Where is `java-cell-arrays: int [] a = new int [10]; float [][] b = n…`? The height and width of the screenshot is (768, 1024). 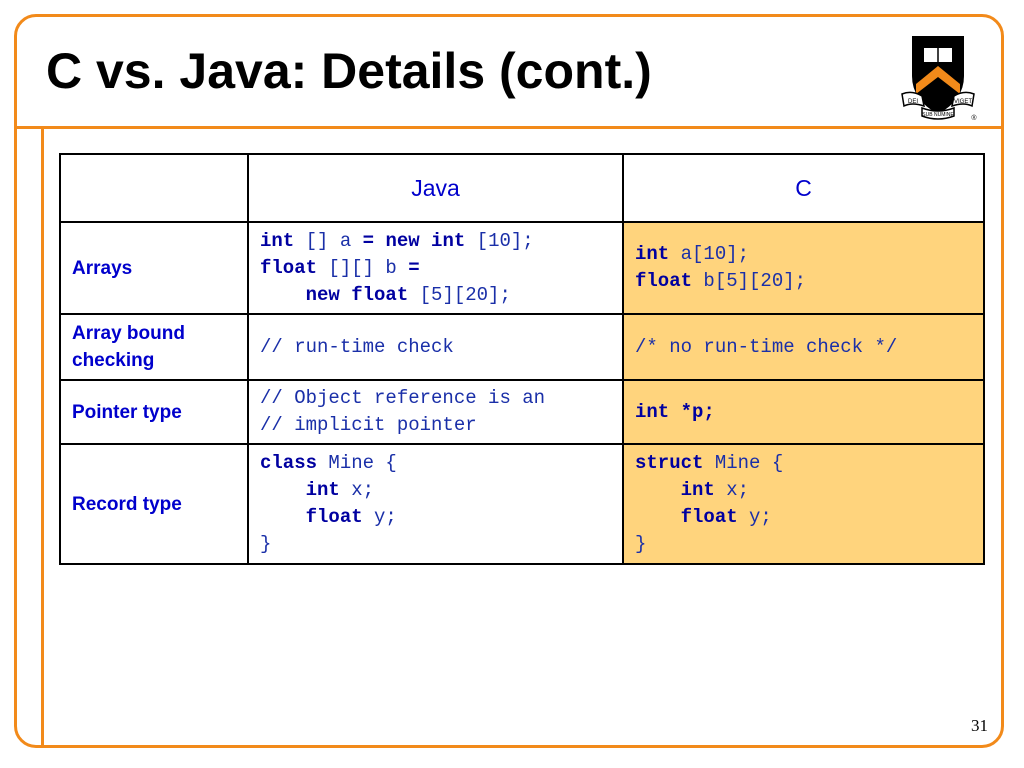 java-cell-arrays: int [] a = new int [10]; float [][] b = n… is located at coordinates (435, 268).